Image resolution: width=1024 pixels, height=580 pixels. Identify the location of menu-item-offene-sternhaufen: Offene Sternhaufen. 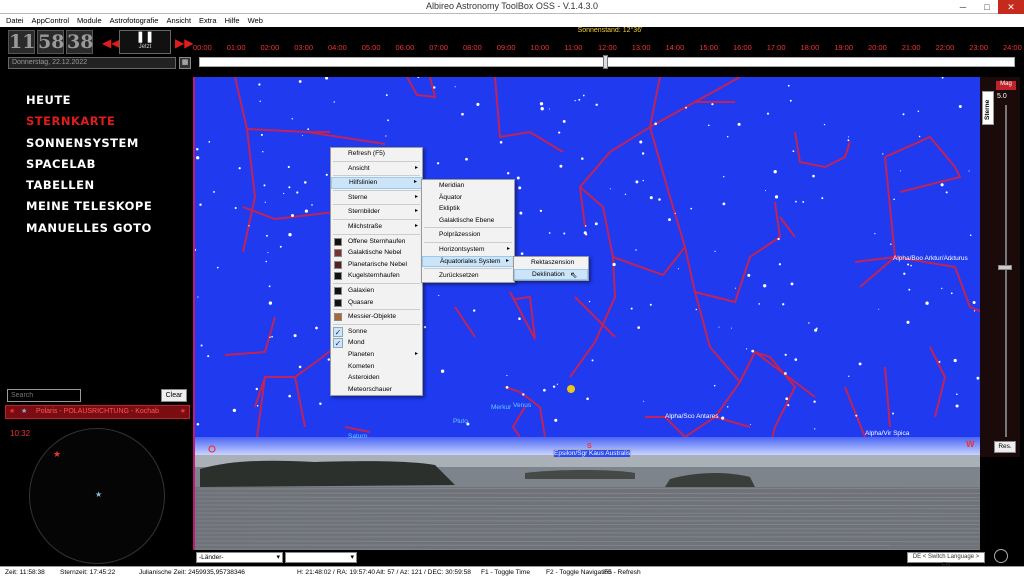
(376, 242).